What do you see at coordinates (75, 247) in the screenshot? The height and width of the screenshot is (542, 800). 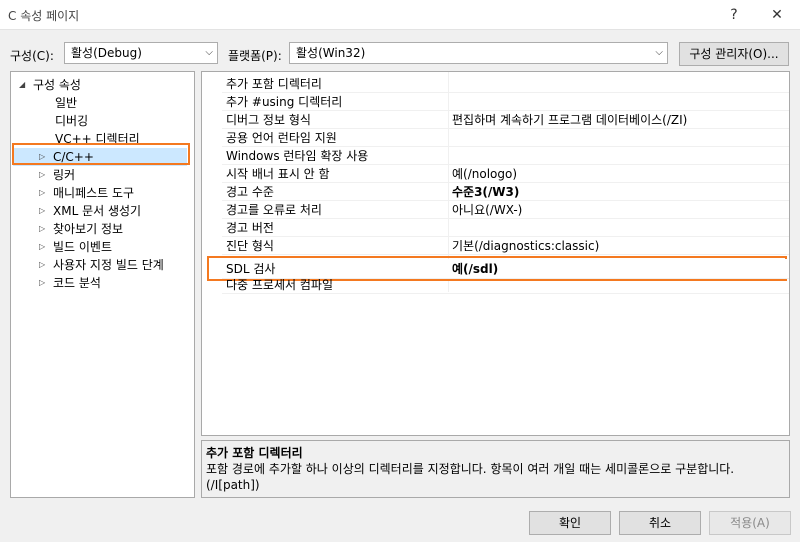 I see `tree-item-build-events: ▷ 빌드 이벤트` at bounding box center [75, 247].